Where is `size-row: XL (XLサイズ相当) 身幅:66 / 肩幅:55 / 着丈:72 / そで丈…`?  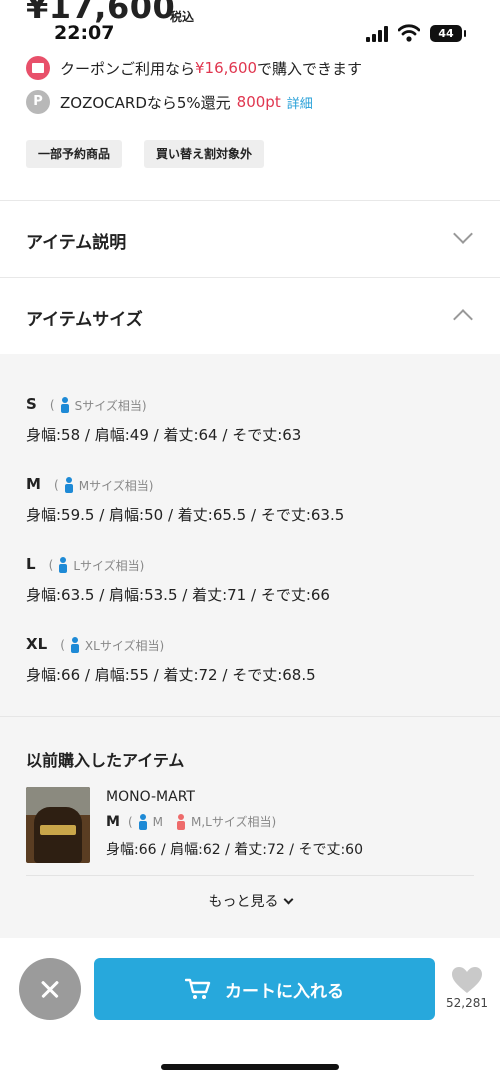
size-row: XL (XLサイズ相当) 身幅:66 / 肩幅:55 / 着丈:72 / そで丈… is located at coordinates (171, 659).